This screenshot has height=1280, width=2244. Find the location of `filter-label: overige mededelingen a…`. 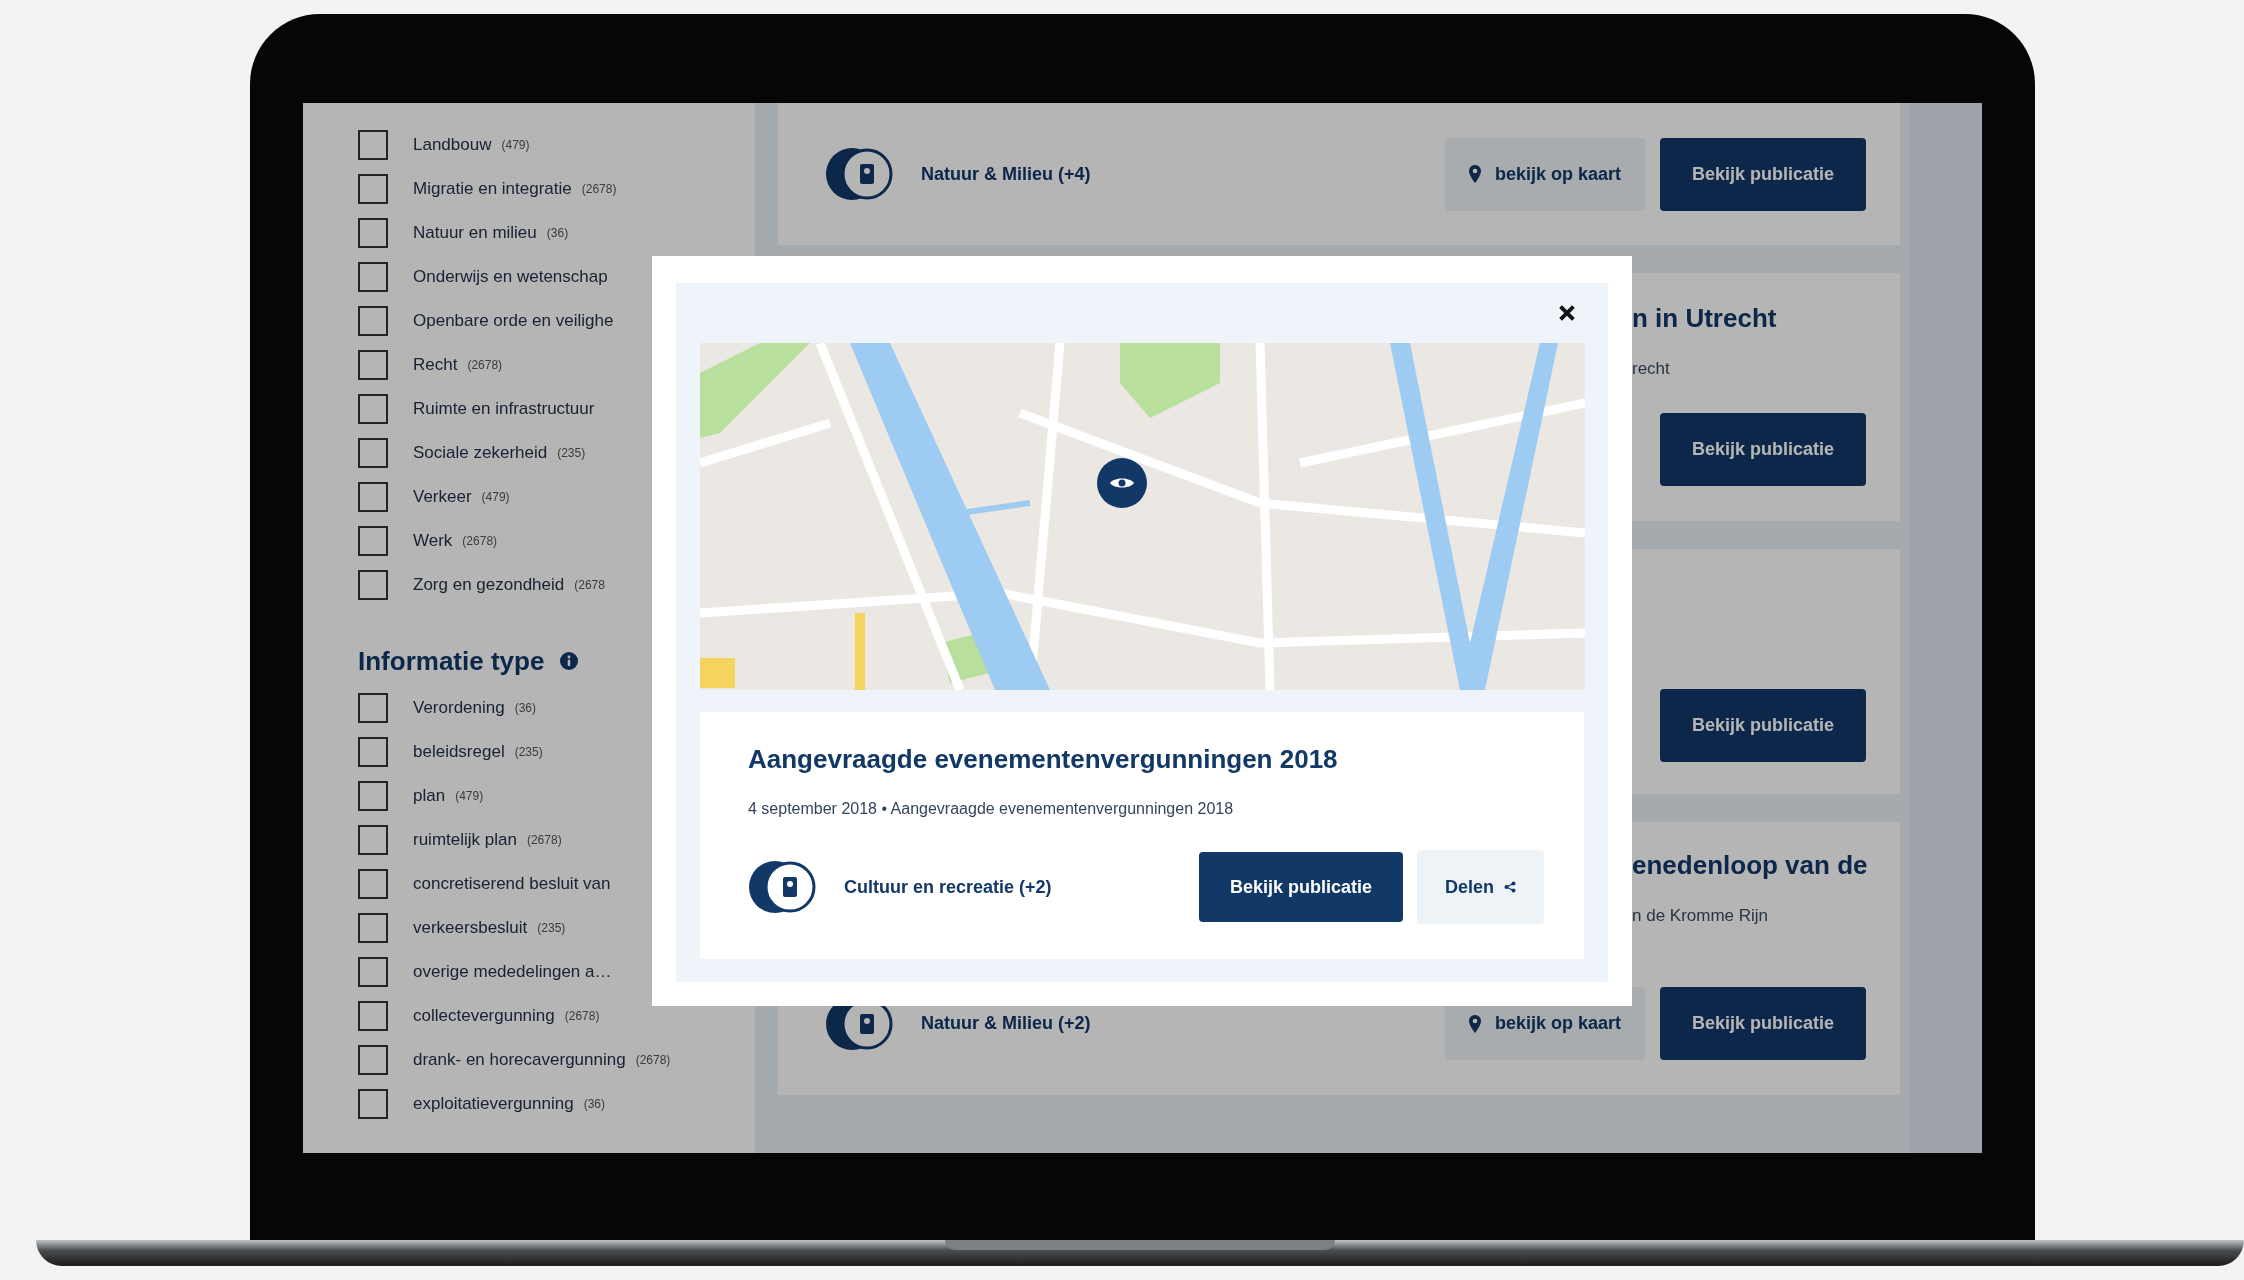

filter-label: overige mededelingen a… is located at coordinates (512, 972).